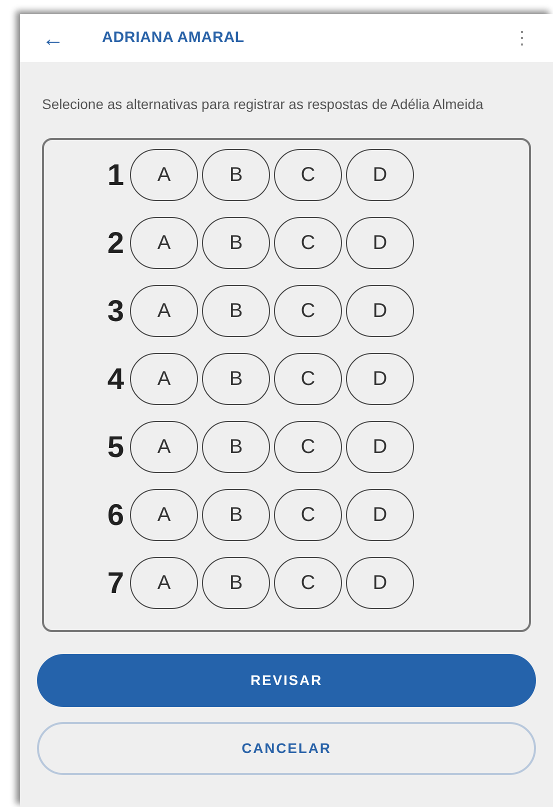 This screenshot has width=553, height=807. I want to click on question-number: 3, so click(115, 312).